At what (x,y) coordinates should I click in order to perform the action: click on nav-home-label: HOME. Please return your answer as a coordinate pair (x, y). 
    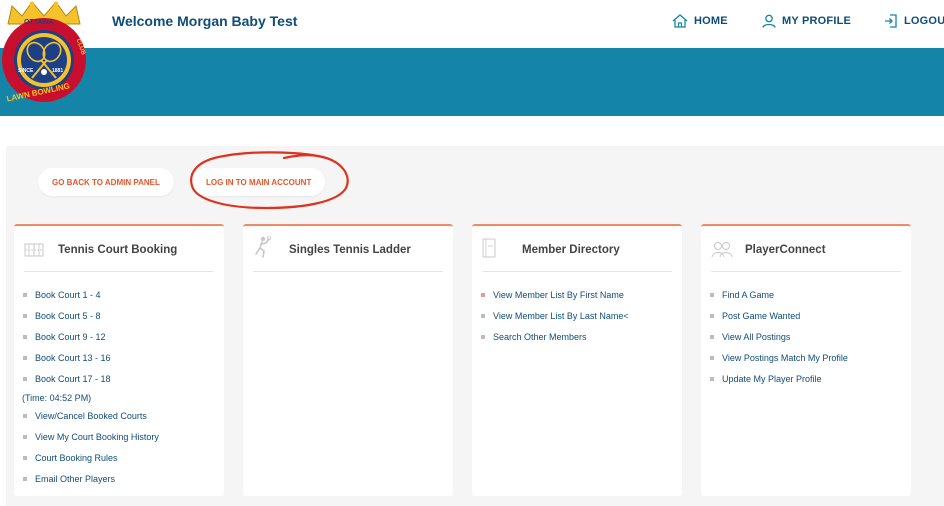
    Looking at the image, I should click on (711, 21).